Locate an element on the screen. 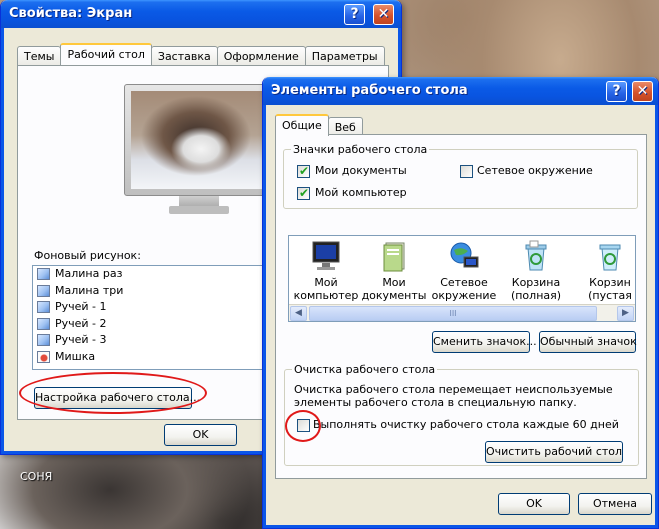 The image size is (659, 529). cleanup-60-days-checkbox is located at coordinates (303, 425).